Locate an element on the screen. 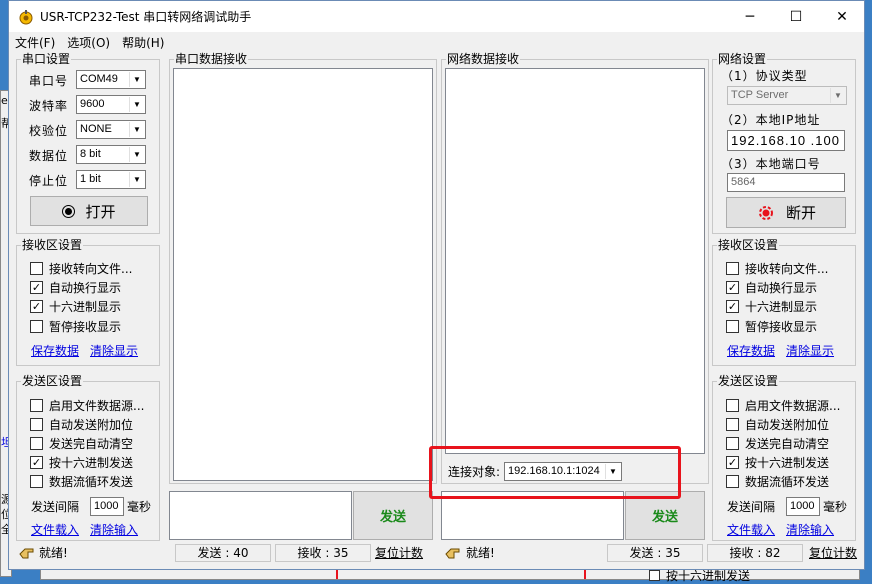 This screenshot has width=872, height=584. data-bits-select: 8 bit ▼ is located at coordinates (111, 154).